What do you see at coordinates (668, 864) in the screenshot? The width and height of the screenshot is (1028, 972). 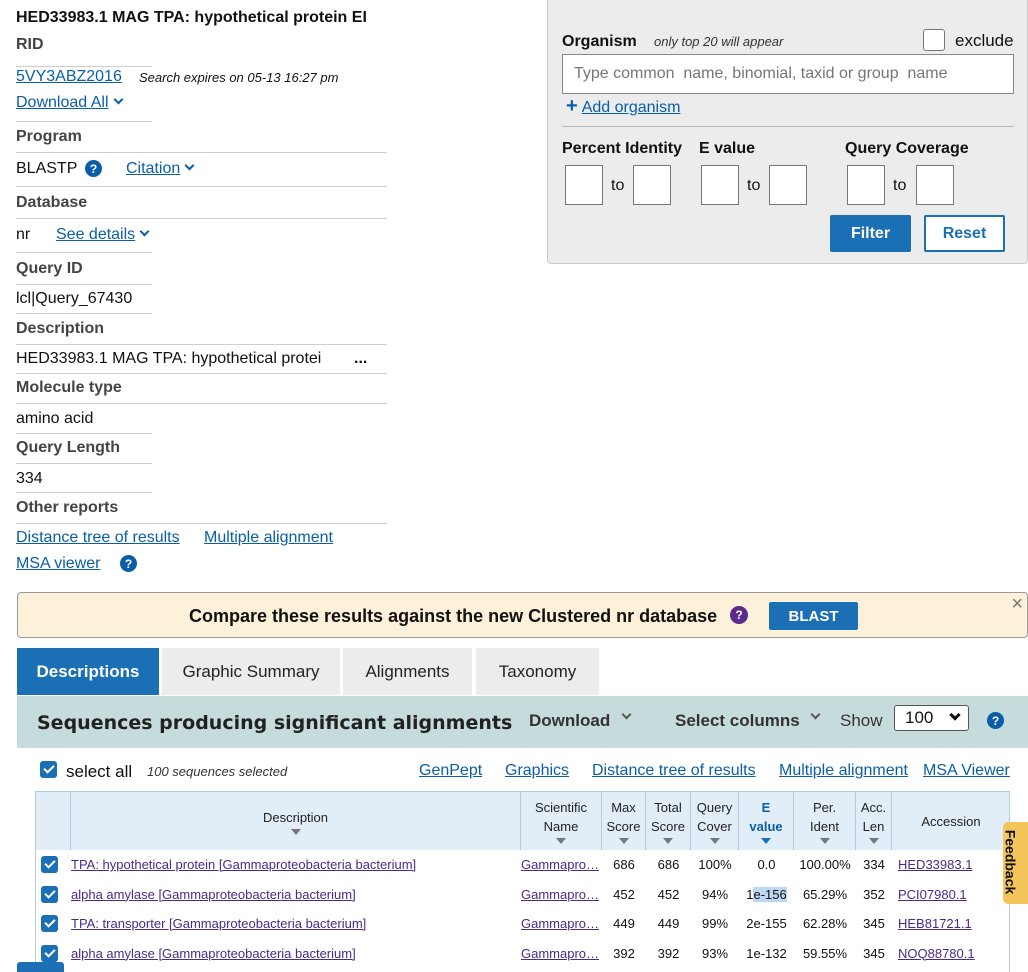 I see `total-score-cell: 686` at bounding box center [668, 864].